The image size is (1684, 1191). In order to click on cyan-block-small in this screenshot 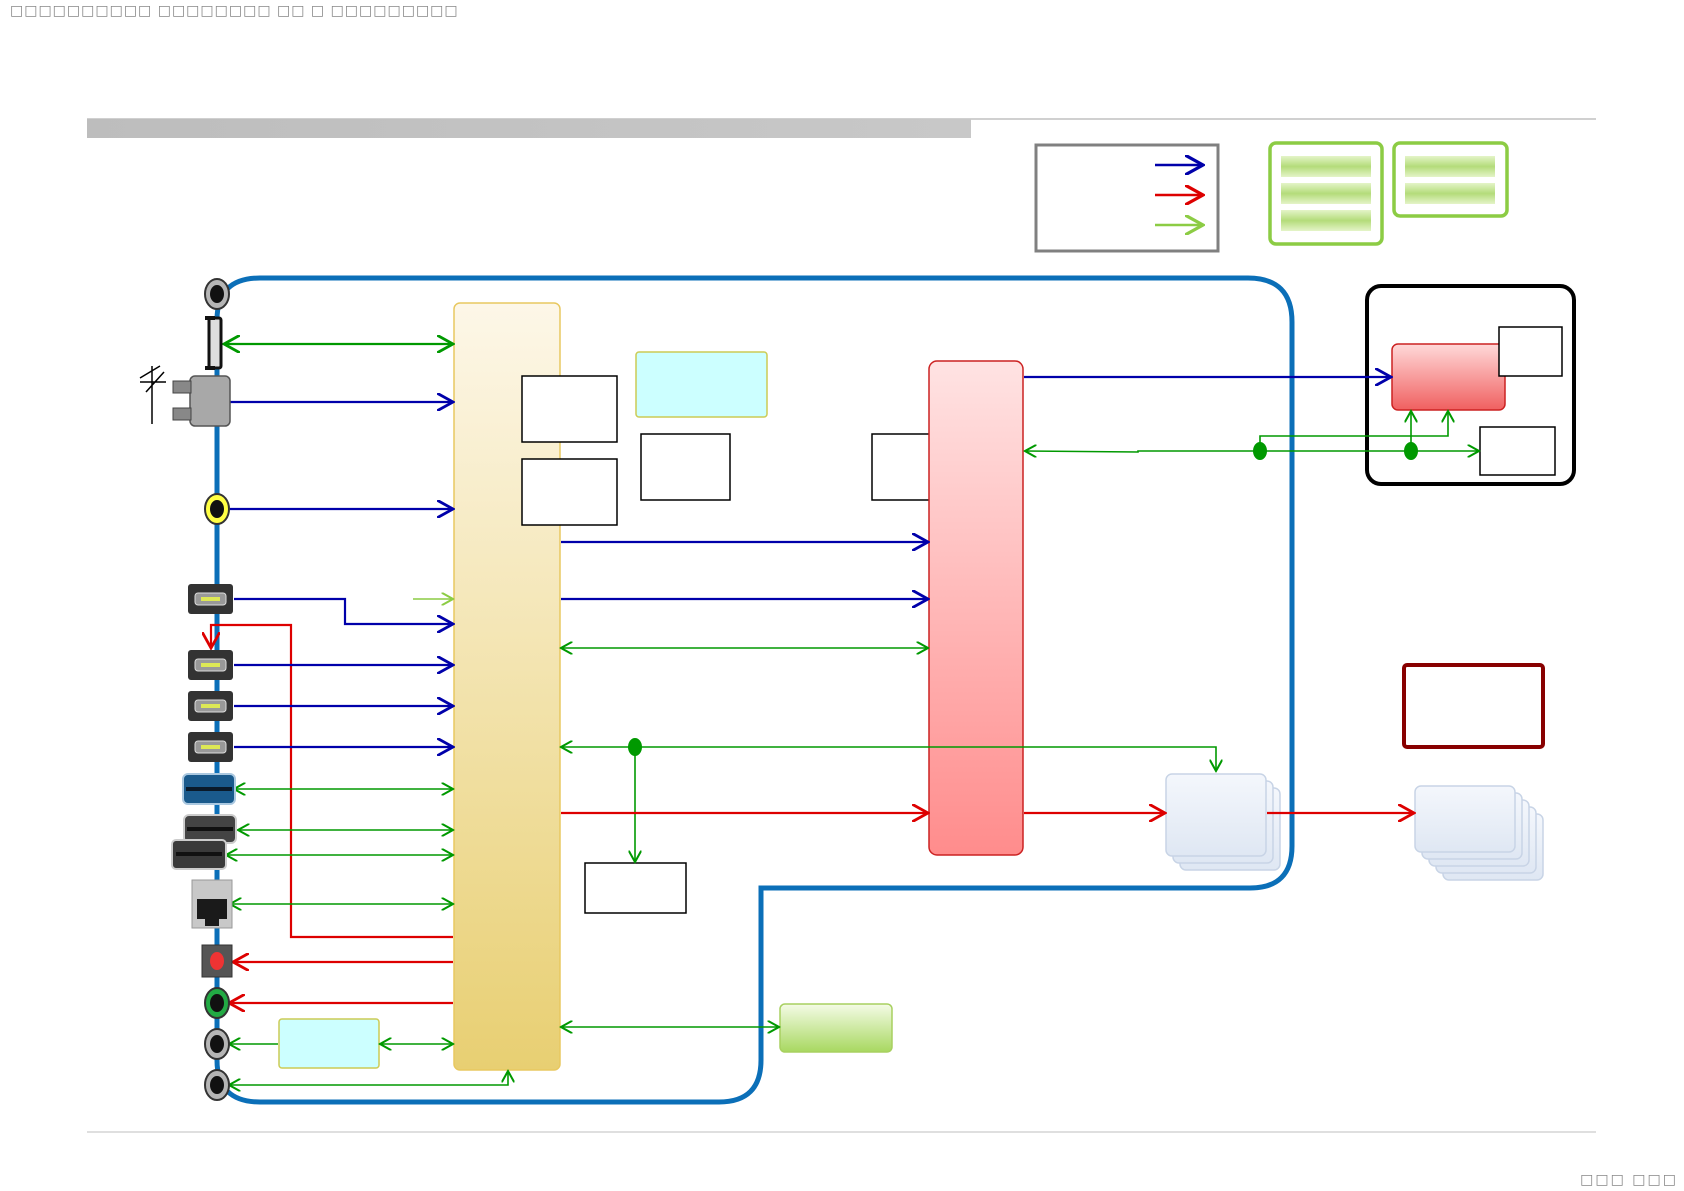, I will do `click(329, 1043)`.